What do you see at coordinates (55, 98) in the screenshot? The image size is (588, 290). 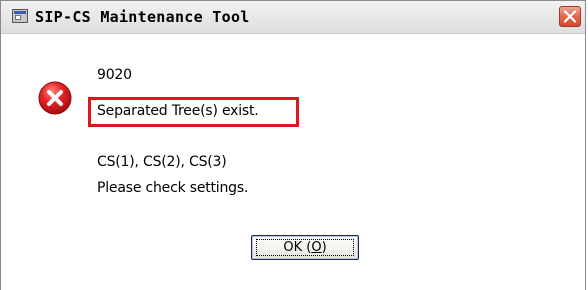 I see `error-icon` at bounding box center [55, 98].